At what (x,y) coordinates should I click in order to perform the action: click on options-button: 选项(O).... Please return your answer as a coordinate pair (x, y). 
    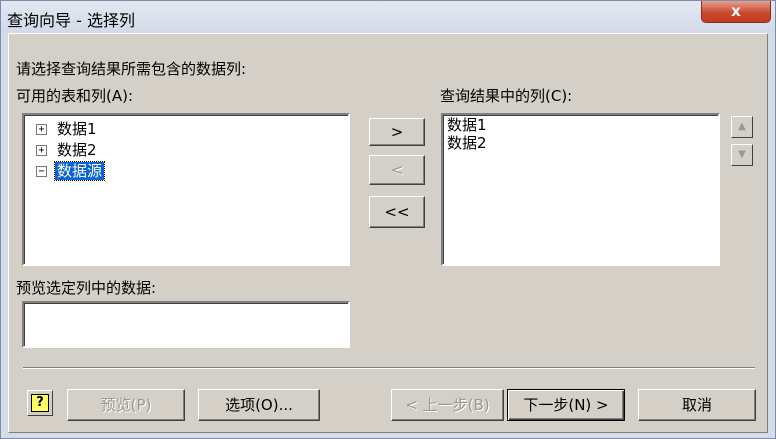
    Looking at the image, I should click on (259, 405).